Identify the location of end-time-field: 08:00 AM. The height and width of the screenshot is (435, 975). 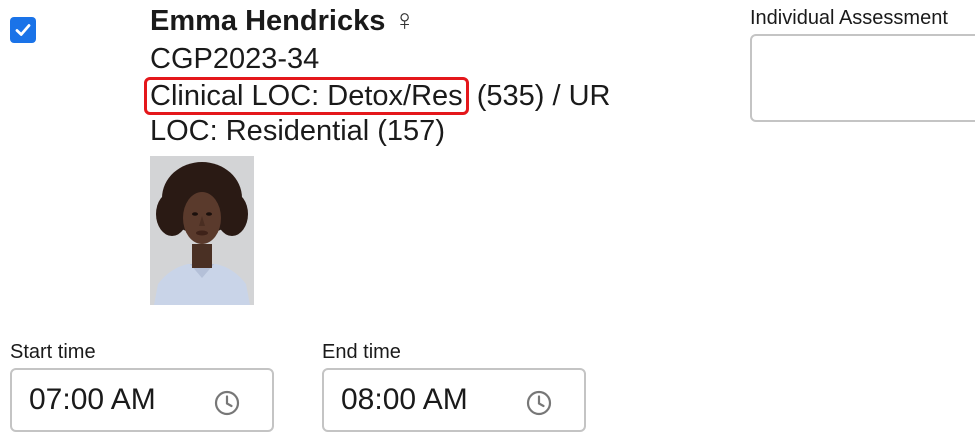
(454, 400).